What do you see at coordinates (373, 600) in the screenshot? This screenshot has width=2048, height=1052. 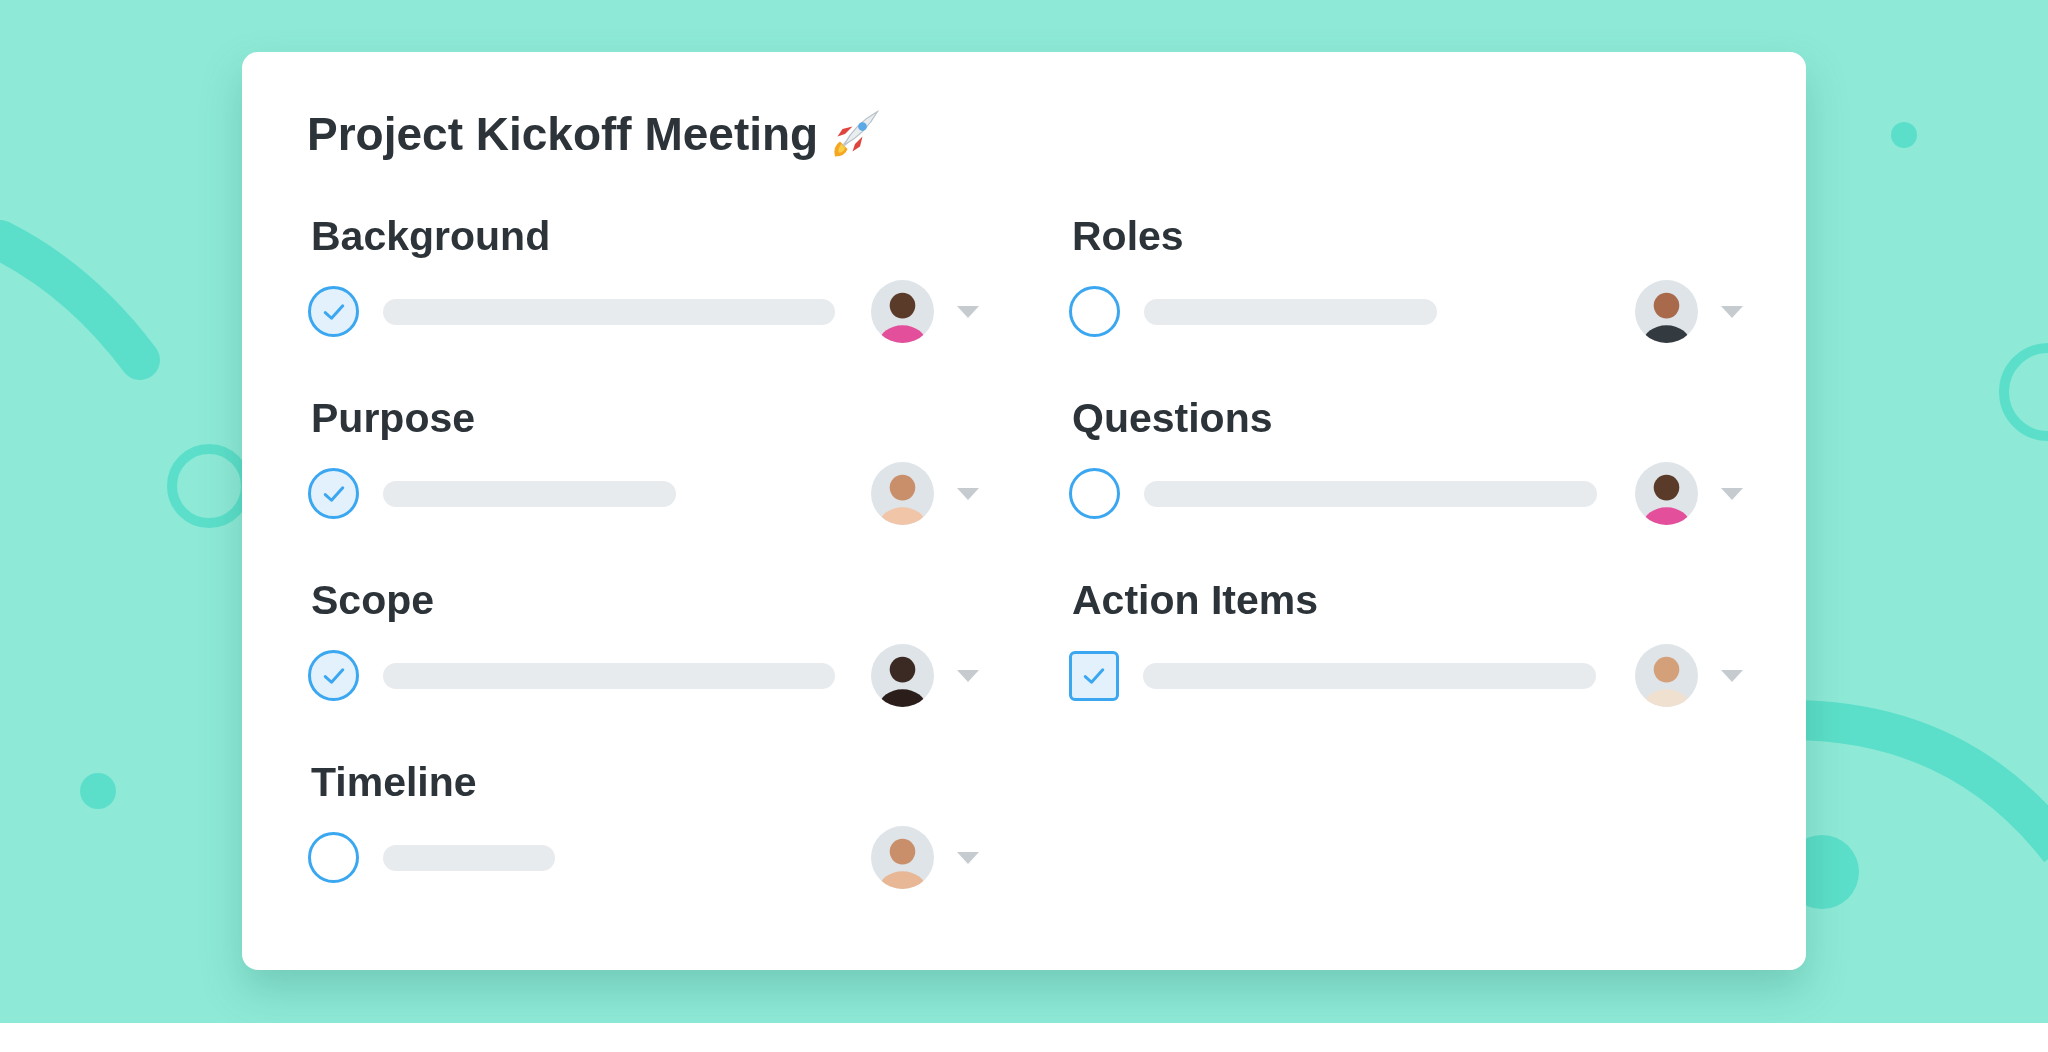 I see `section-heading: Scope` at bounding box center [373, 600].